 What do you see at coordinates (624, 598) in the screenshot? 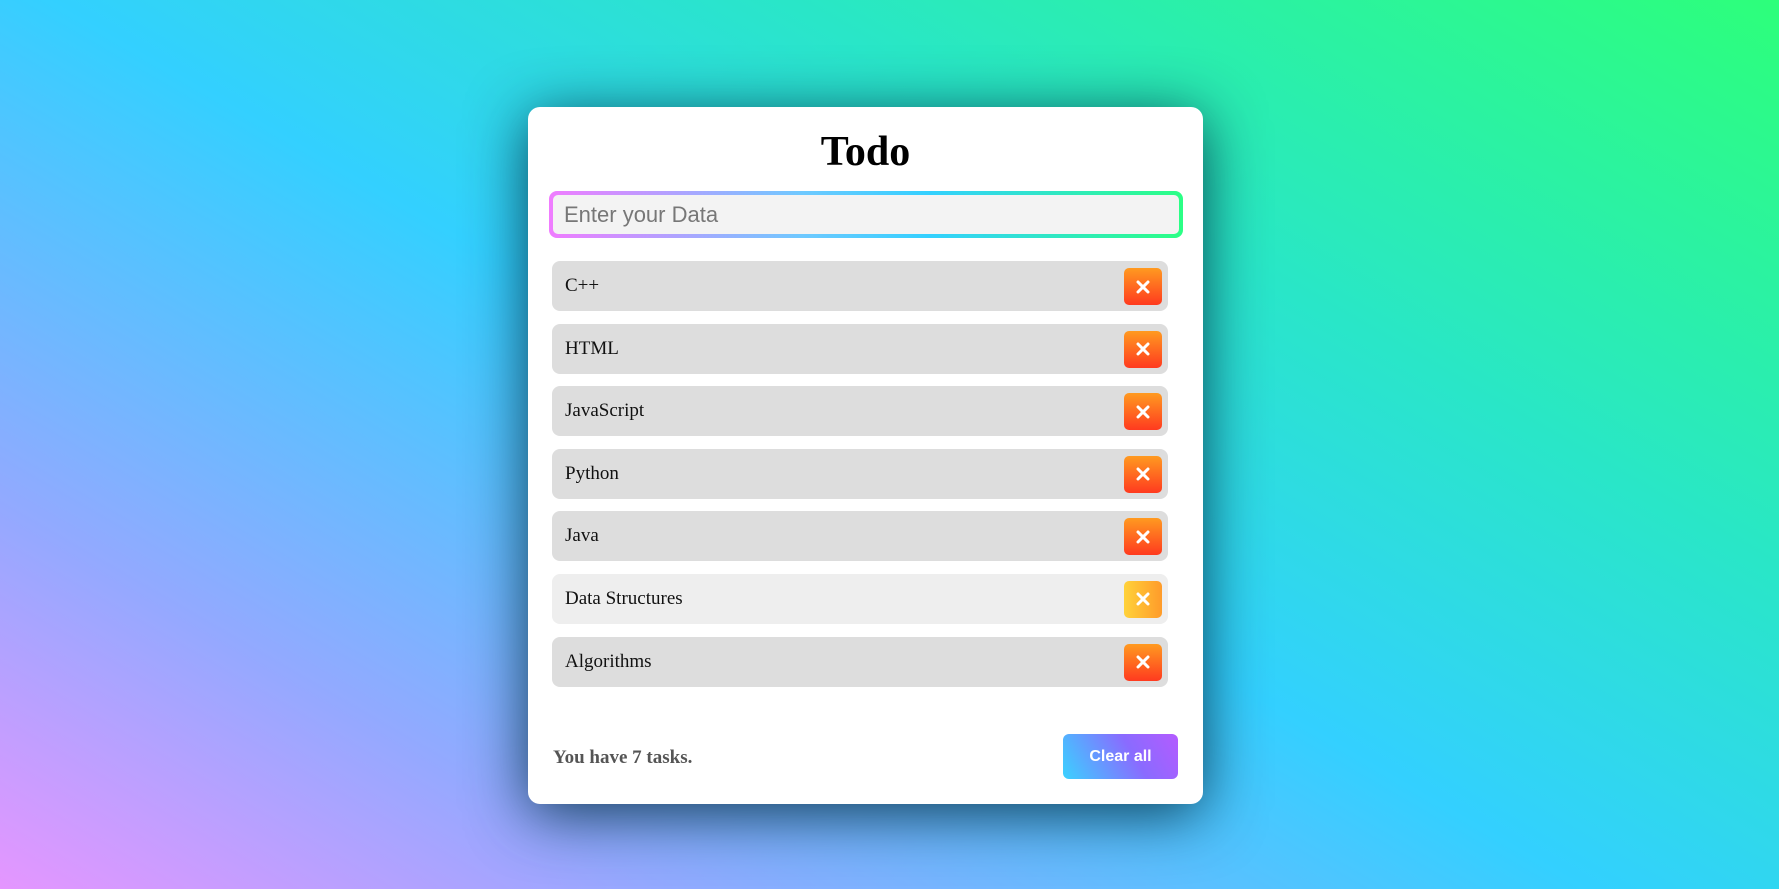
I see `todo-item-label: Data Structures` at bounding box center [624, 598].